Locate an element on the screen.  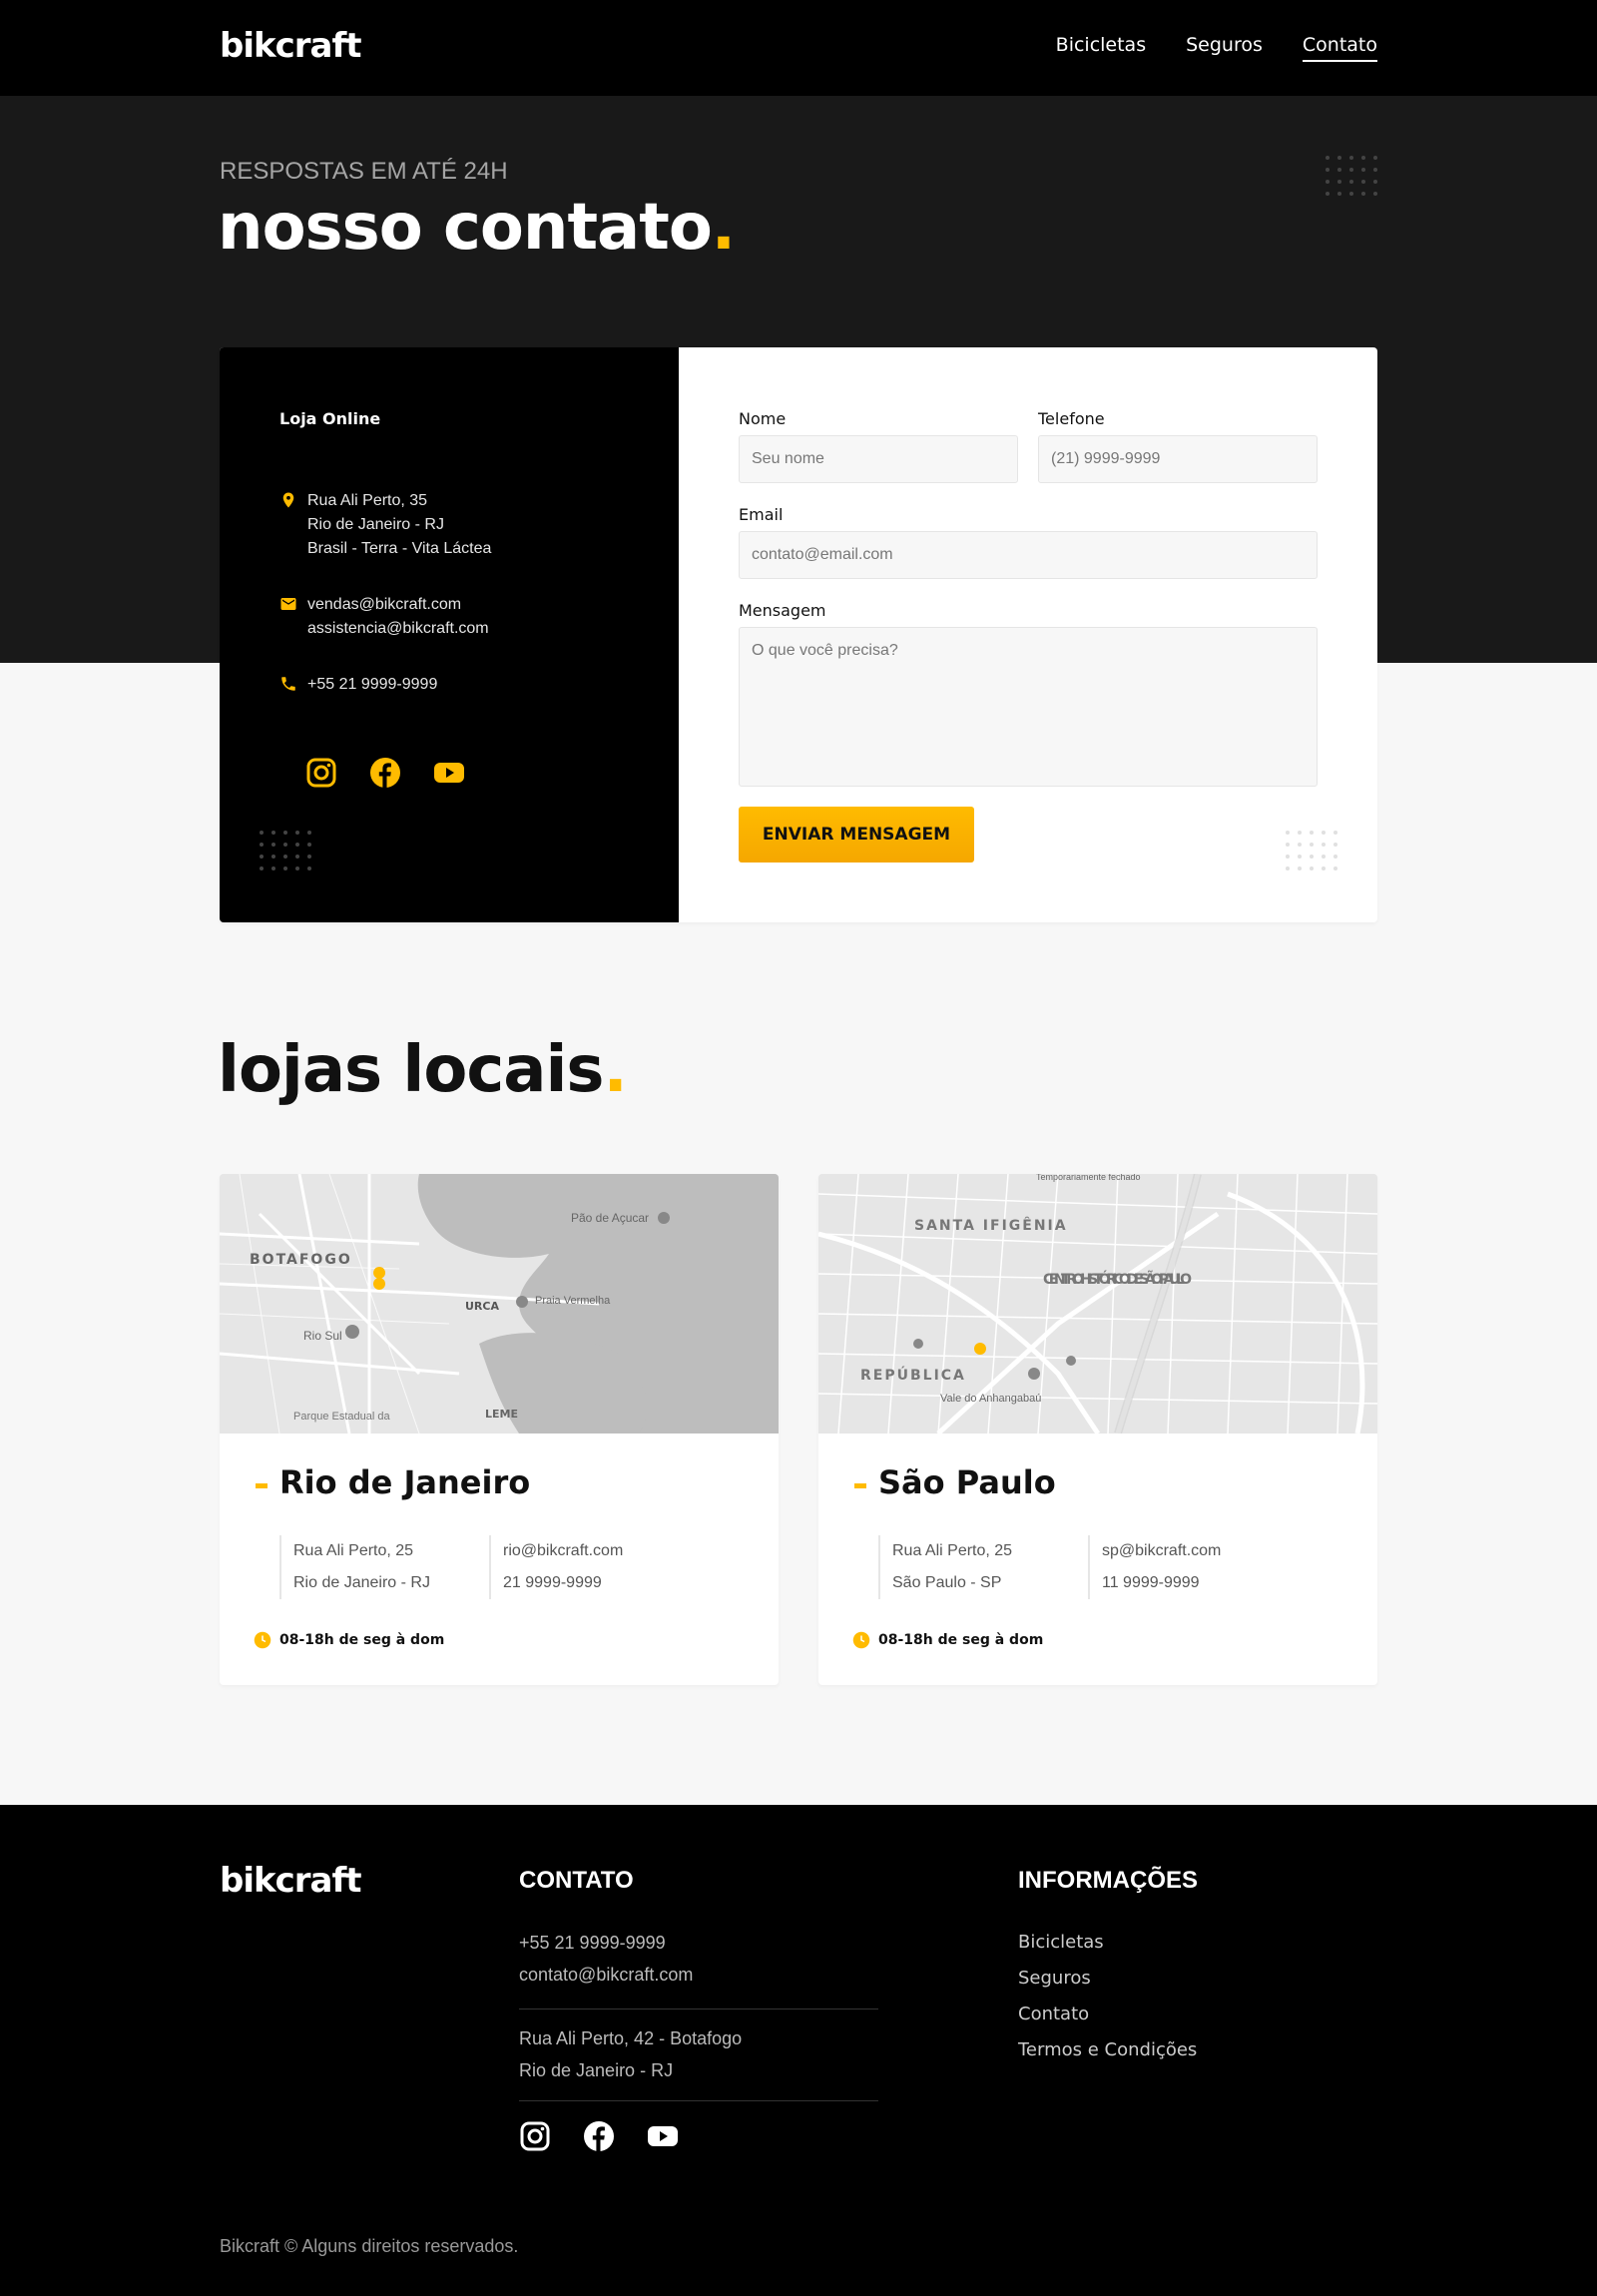
map-label: SANTA IFIGÊNIA is located at coordinates (991, 1226).